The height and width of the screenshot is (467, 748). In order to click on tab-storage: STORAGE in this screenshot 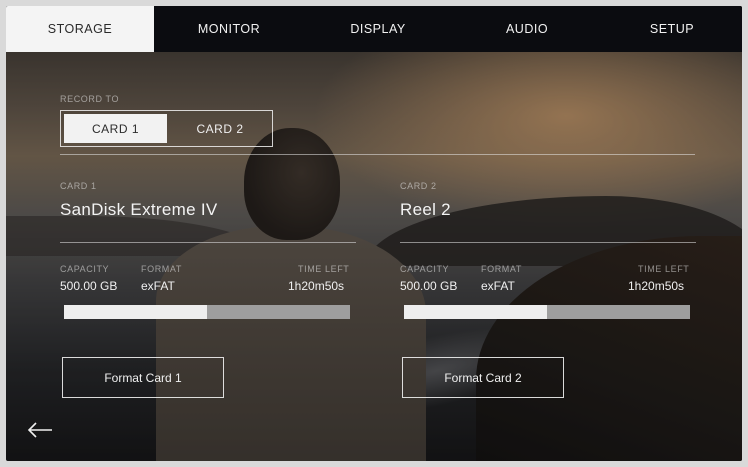, I will do `click(80, 29)`.